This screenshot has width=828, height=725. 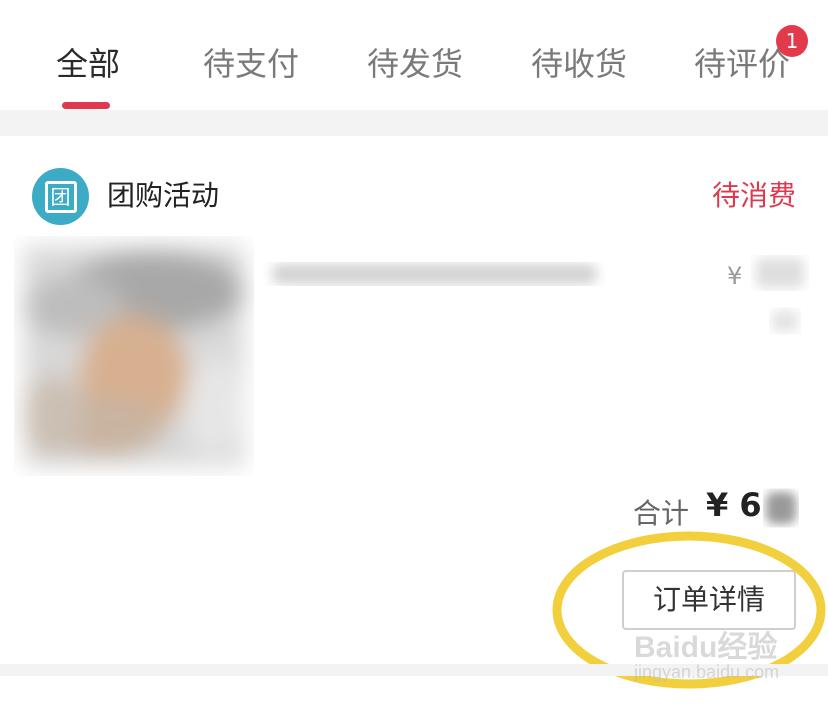 What do you see at coordinates (86, 105) in the screenshot?
I see `active-tab-indicator` at bounding box center [86, 105].